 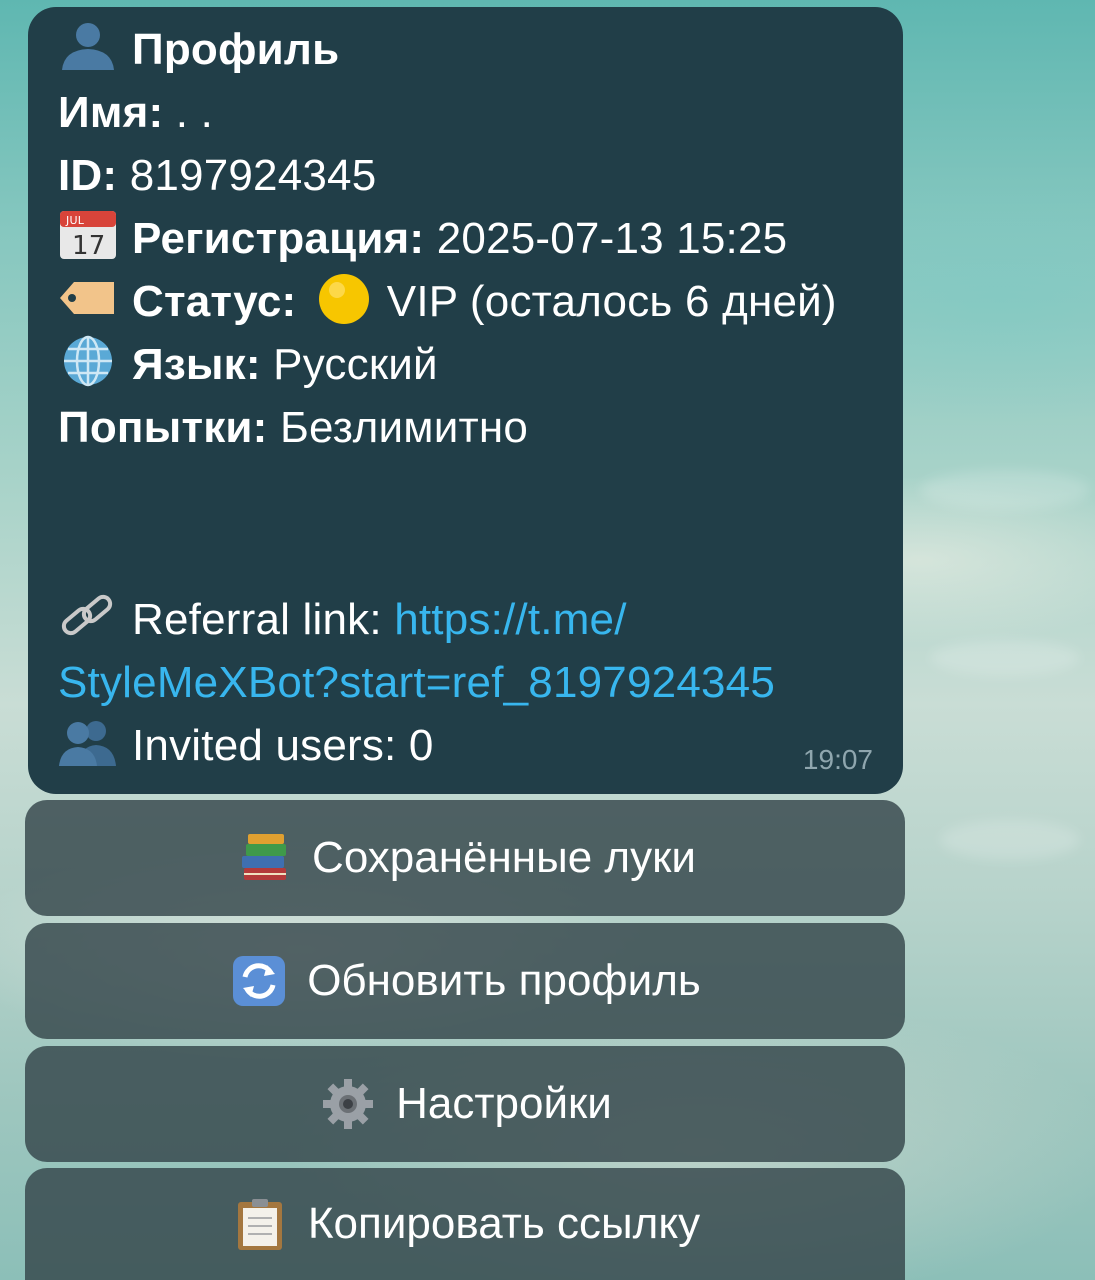 I want to click on attempts-row: Попытки: Безлимитно, so click(x=293, y=428).